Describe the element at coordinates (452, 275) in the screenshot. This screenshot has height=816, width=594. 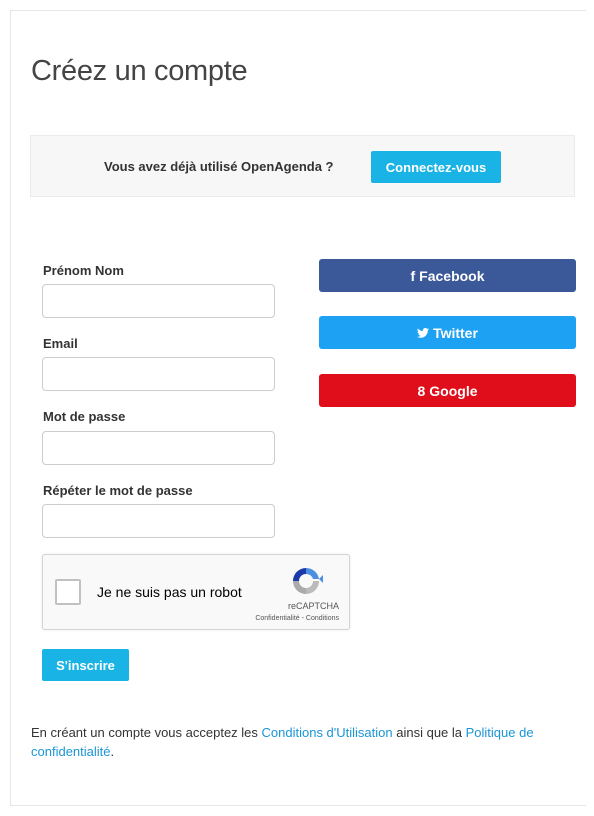
I see `facebook-label: Facebook` at that location.